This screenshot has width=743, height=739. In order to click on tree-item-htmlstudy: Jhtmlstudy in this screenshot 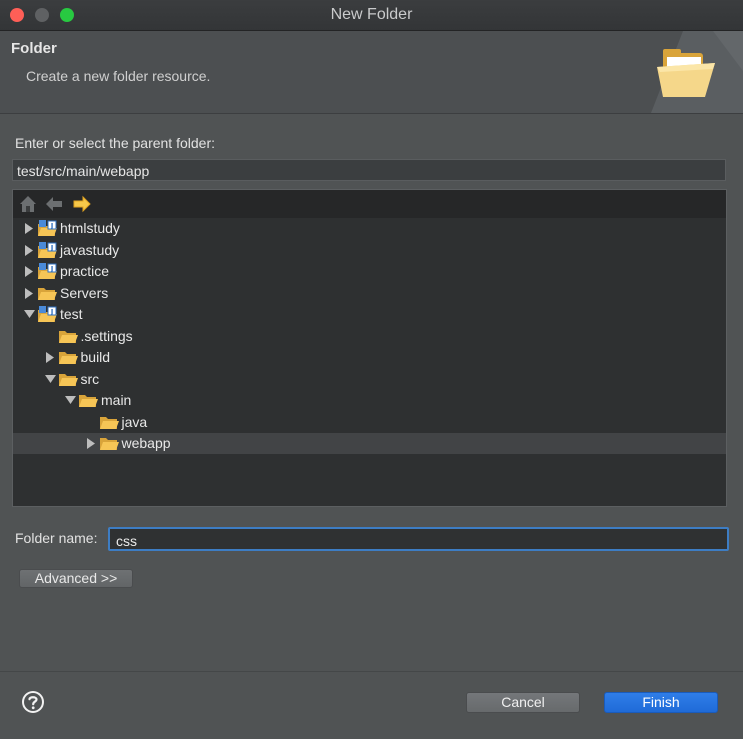, I will do `click(369, 228)`.